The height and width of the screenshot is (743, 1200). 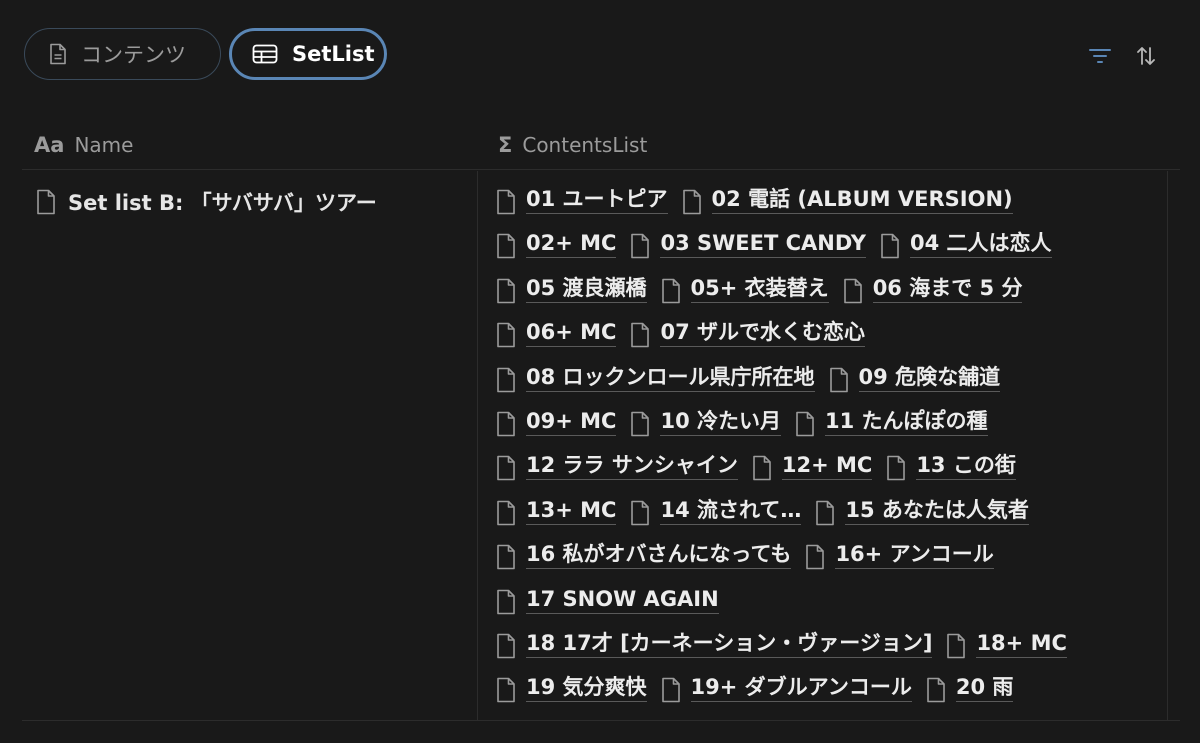 I want to click on relation-item: 08 ロックンロール県庁所在地, so click(x=655, y=378).